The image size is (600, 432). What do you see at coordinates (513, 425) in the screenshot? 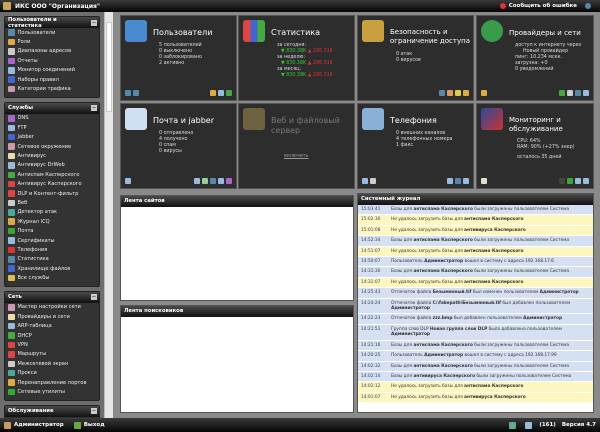
I see `monitor-status-icon` at bounding box center [513, 425].